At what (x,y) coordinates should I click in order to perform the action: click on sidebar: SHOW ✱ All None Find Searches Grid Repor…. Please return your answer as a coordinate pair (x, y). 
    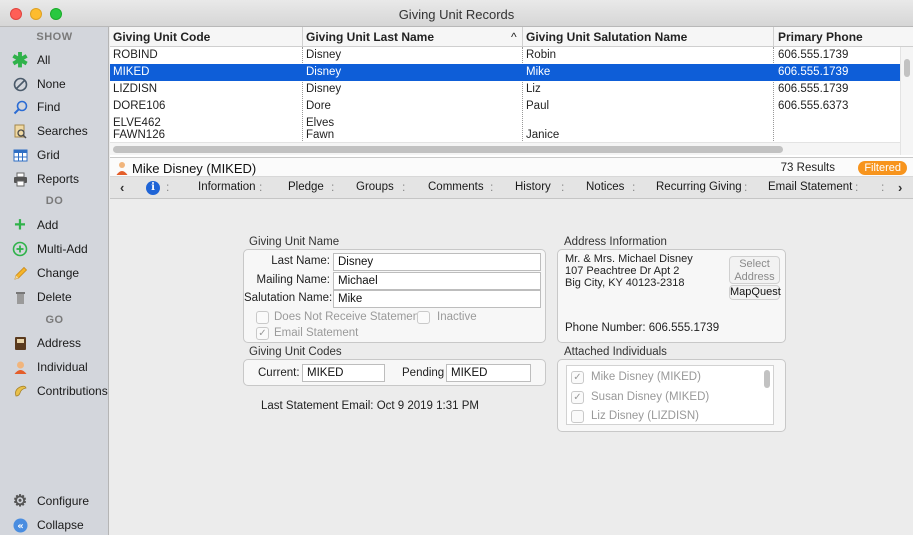
    Looking at the image, I should click on (54, 281).